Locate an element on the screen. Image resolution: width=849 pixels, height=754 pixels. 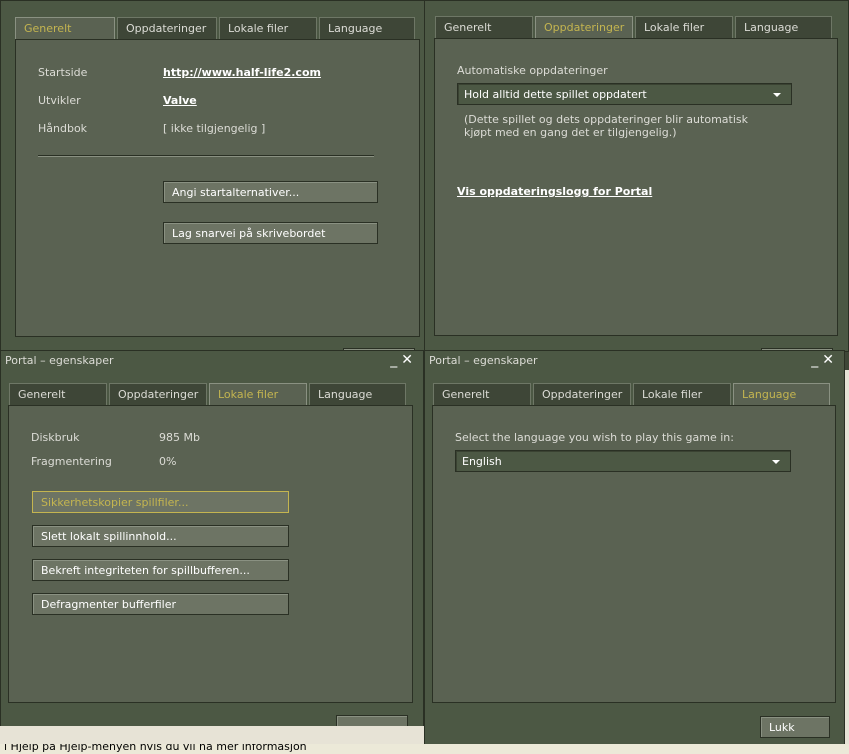
auto-update-dropdown: Hold alltid dette spillet oppdatert is located at coordinates (624, 94).